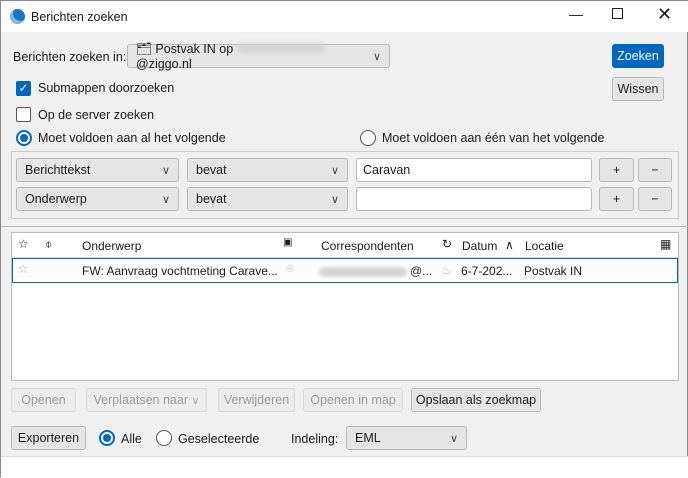 The height and width of the screenshot is (478, 688). Describe the element at coordinates (509, 245) in the screenshot. I see `sort-ascending-icon: ∧` at that location.